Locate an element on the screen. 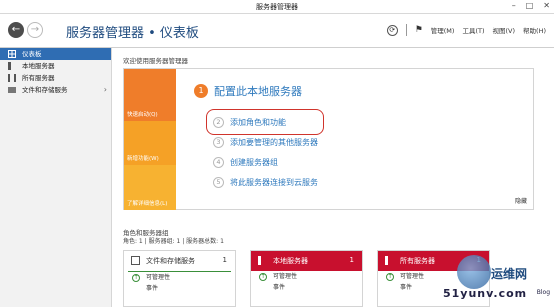 The height and width of the screenshot is (307, 554). tile-local-server: 本地服务器 1 ↑ 可管理性 事件 is located at coordinates (306, 278).